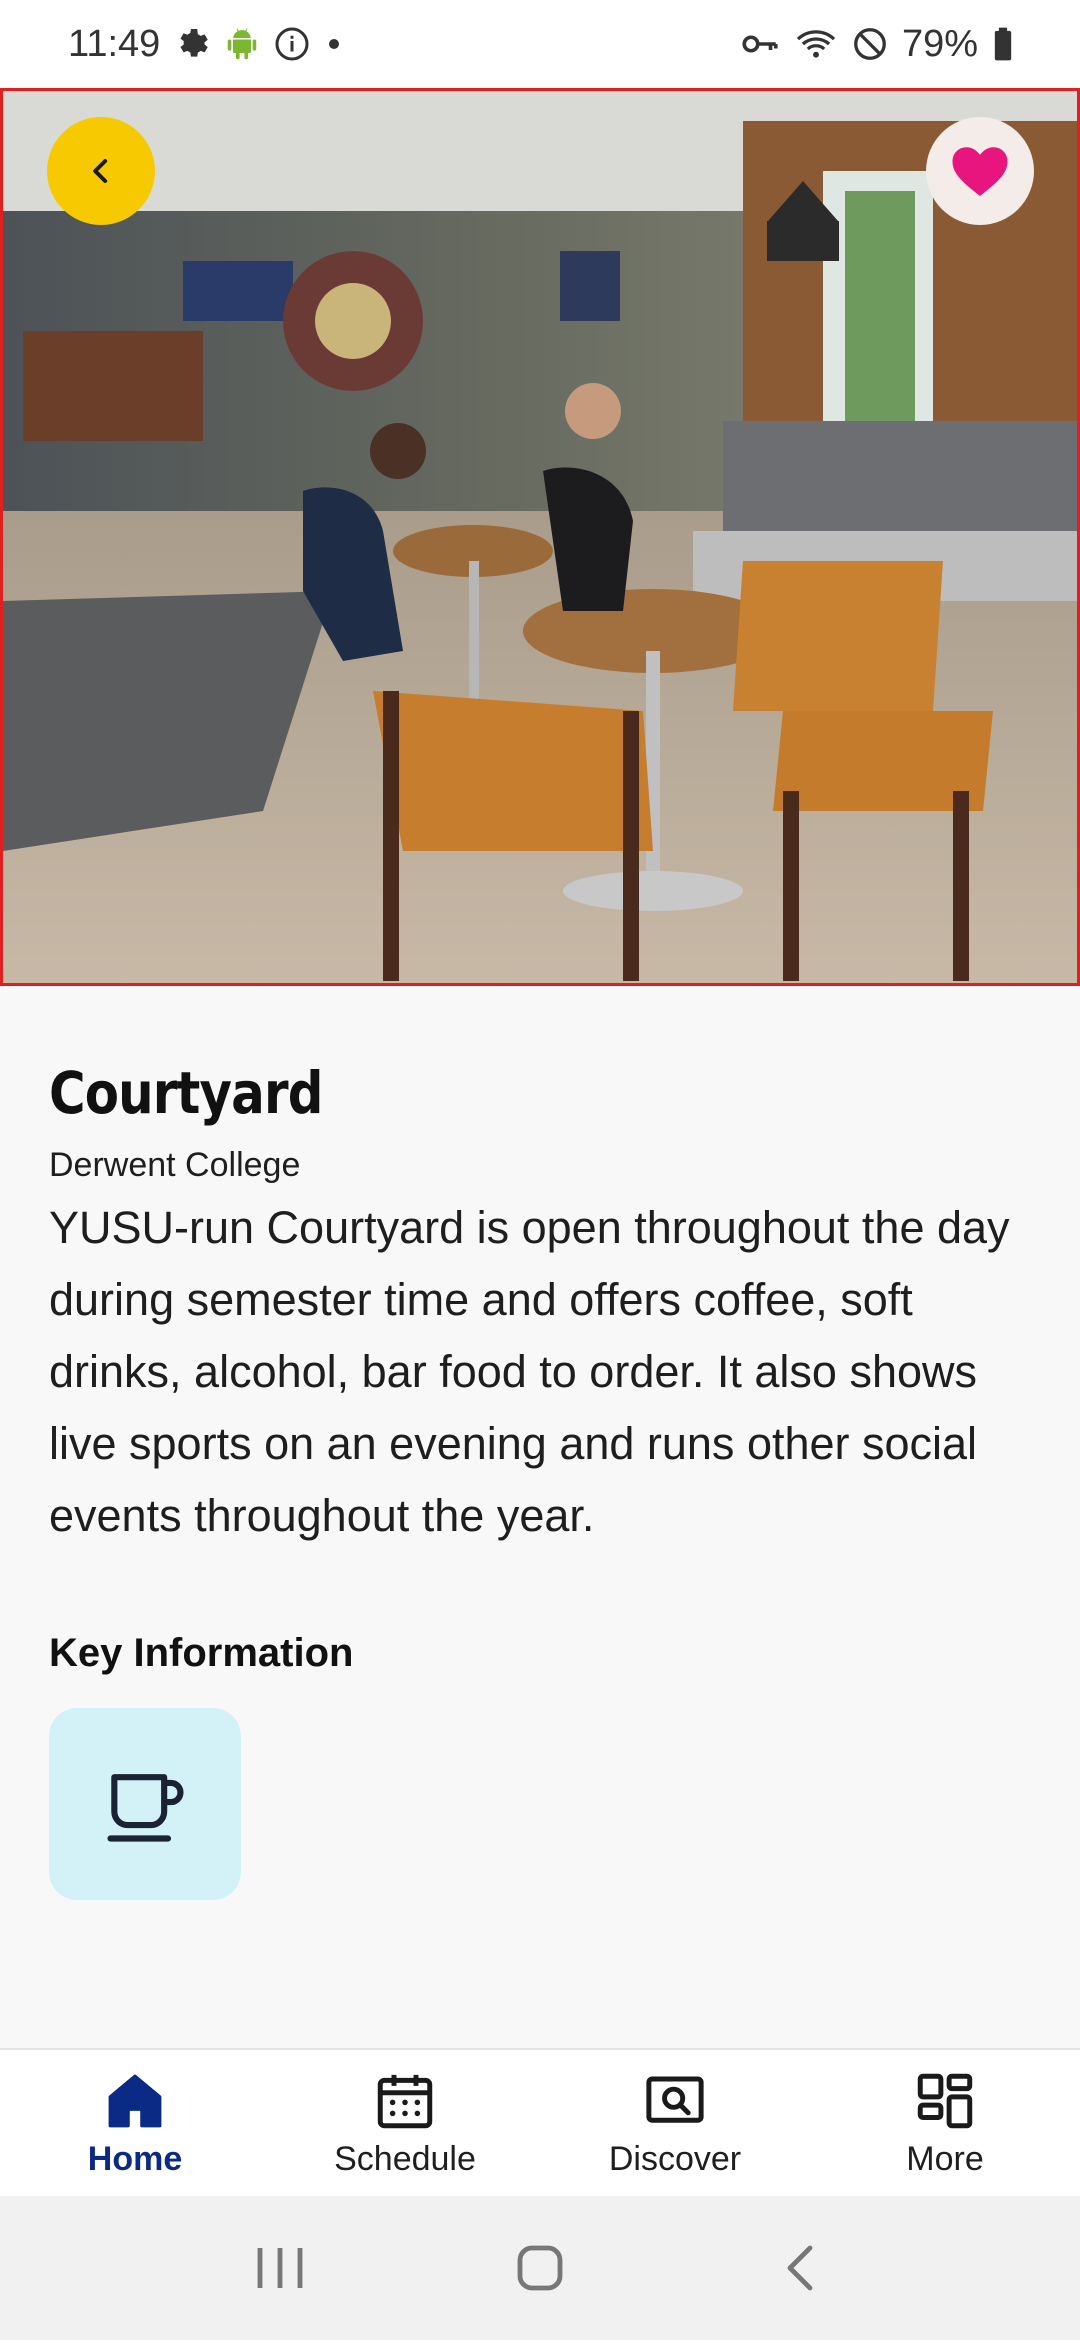 This screenshot has height=2340, width=1080. What do you see at coordinates (242, 44) in the screenshot?
I see `android-icon` at bounding box center [242, 44].